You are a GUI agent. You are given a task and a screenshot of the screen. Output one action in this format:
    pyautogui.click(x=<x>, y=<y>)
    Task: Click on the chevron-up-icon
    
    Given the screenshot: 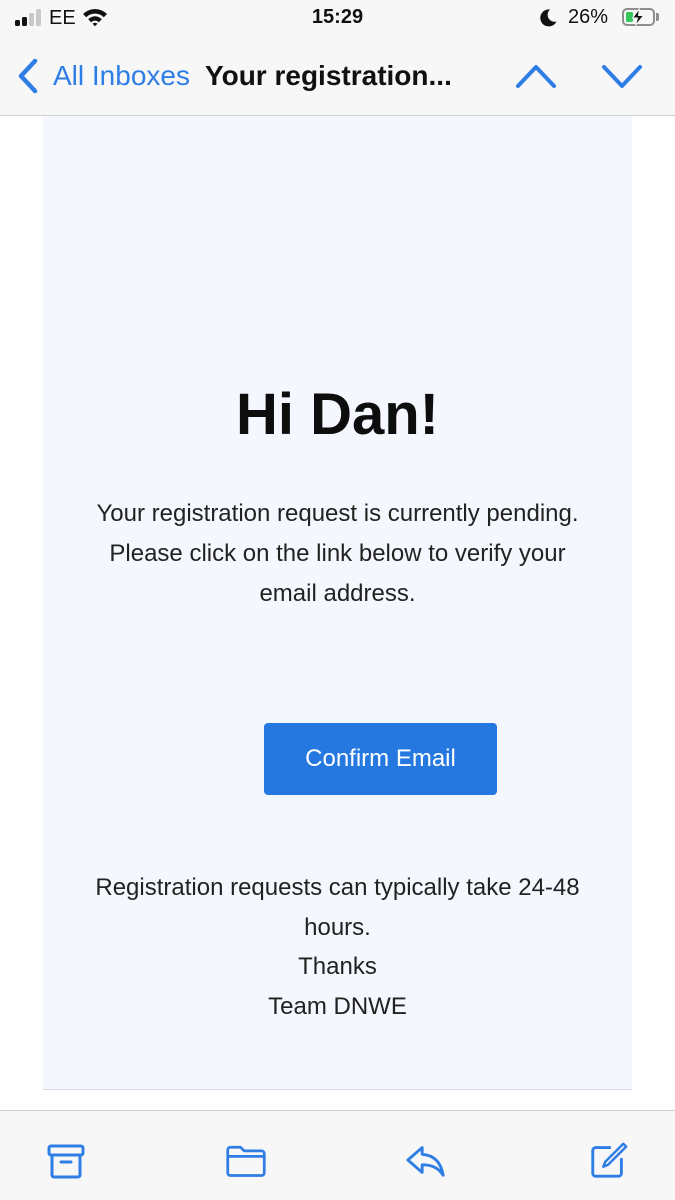 What is the action you would take?
    pyautogui.click(x=536, y=76)
    